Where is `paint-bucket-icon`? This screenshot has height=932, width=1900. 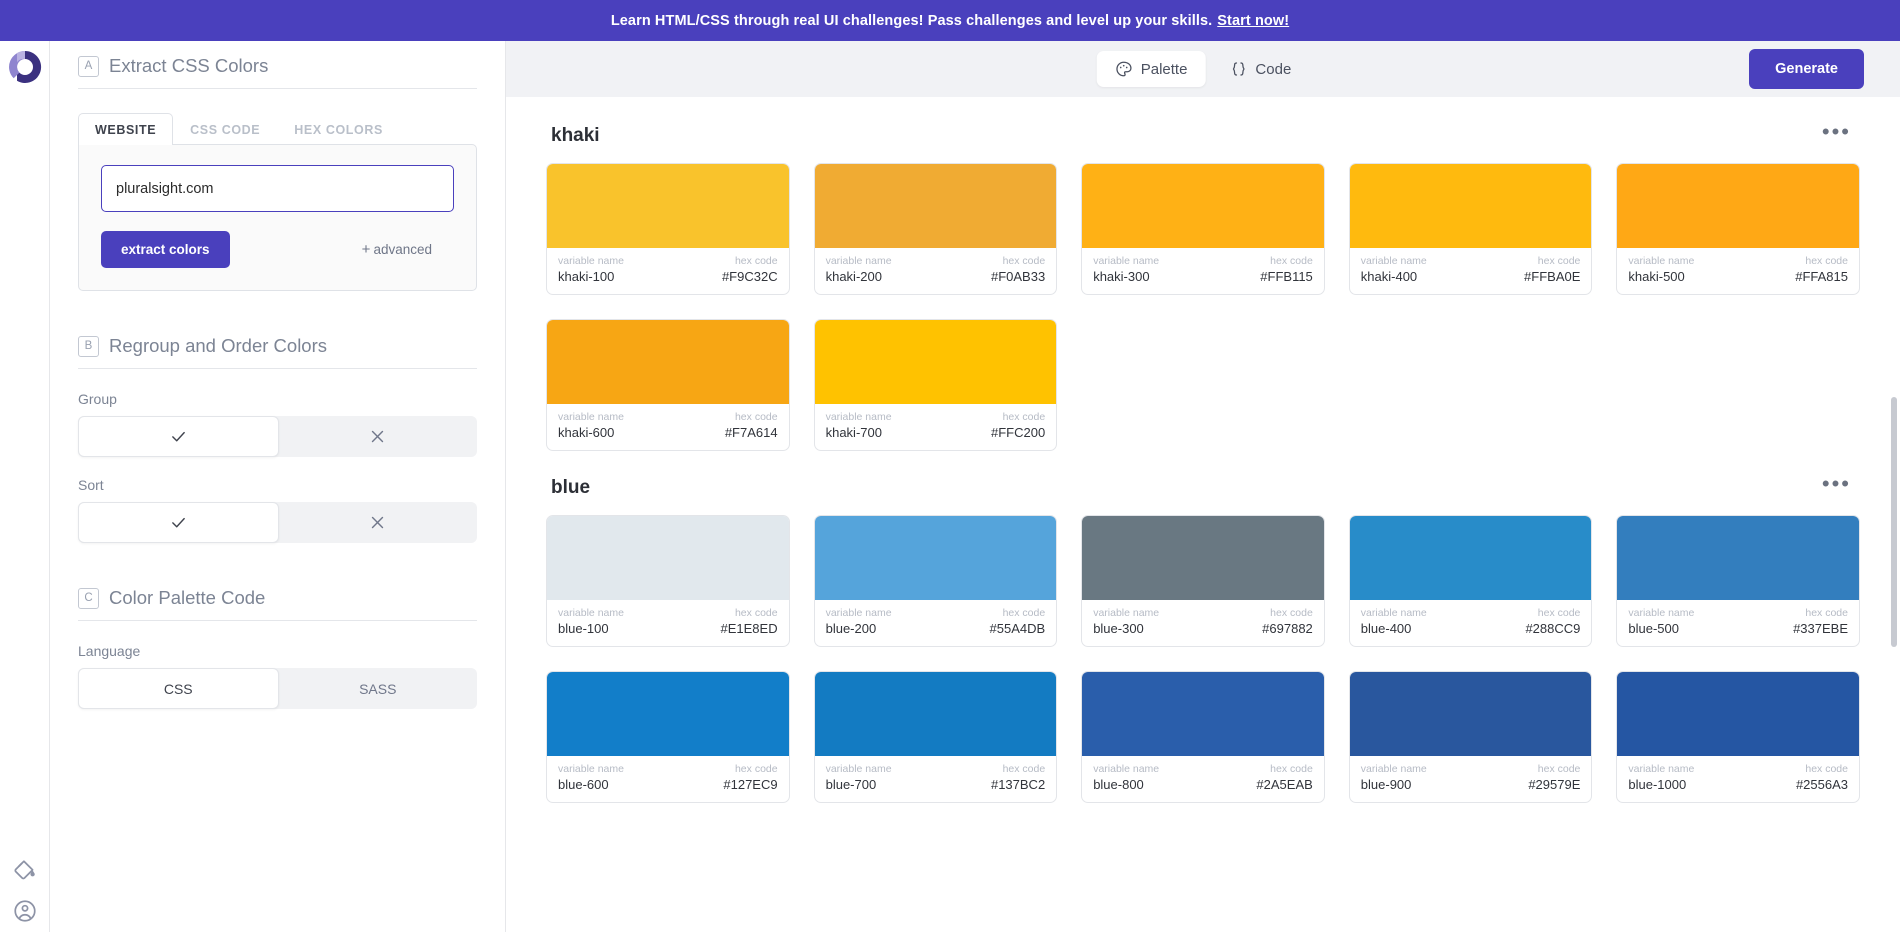
paint-bucket-icon is located at coordinates (25, 871).